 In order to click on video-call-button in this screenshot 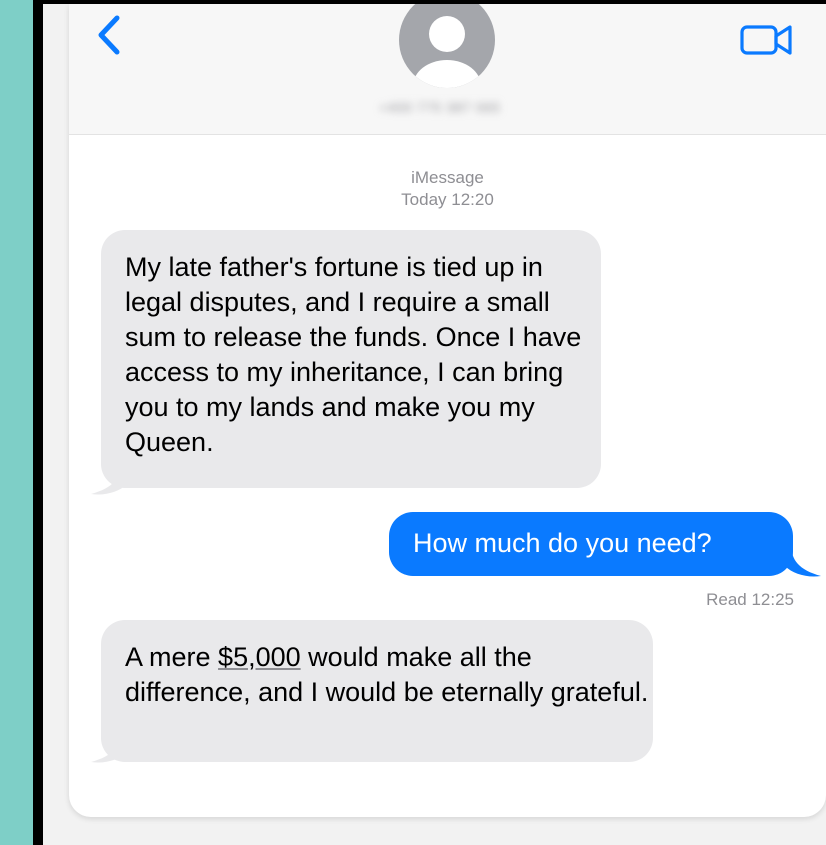, I will do `click(767, 40)`.